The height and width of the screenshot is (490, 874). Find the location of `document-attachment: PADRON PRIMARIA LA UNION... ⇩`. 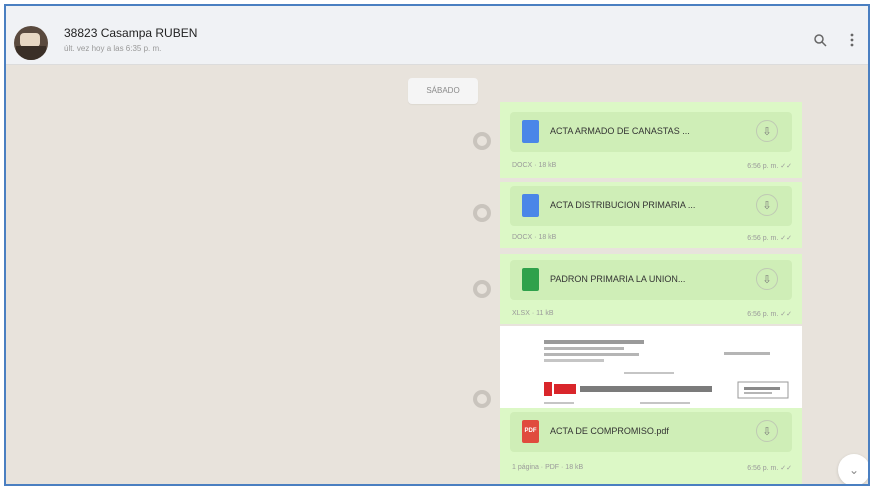

document-attachment: PADRON PRIMARIA LA UNION... ⇩ is located at coordinates (651, 280).